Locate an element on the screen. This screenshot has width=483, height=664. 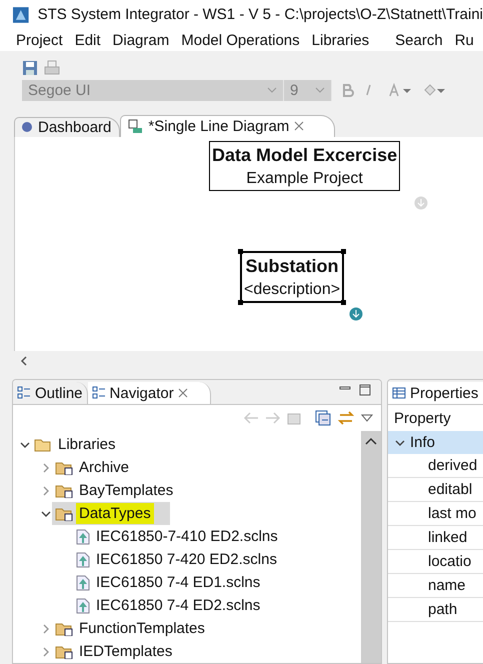
menu-item: Edit is located at coordinates (87, 40).